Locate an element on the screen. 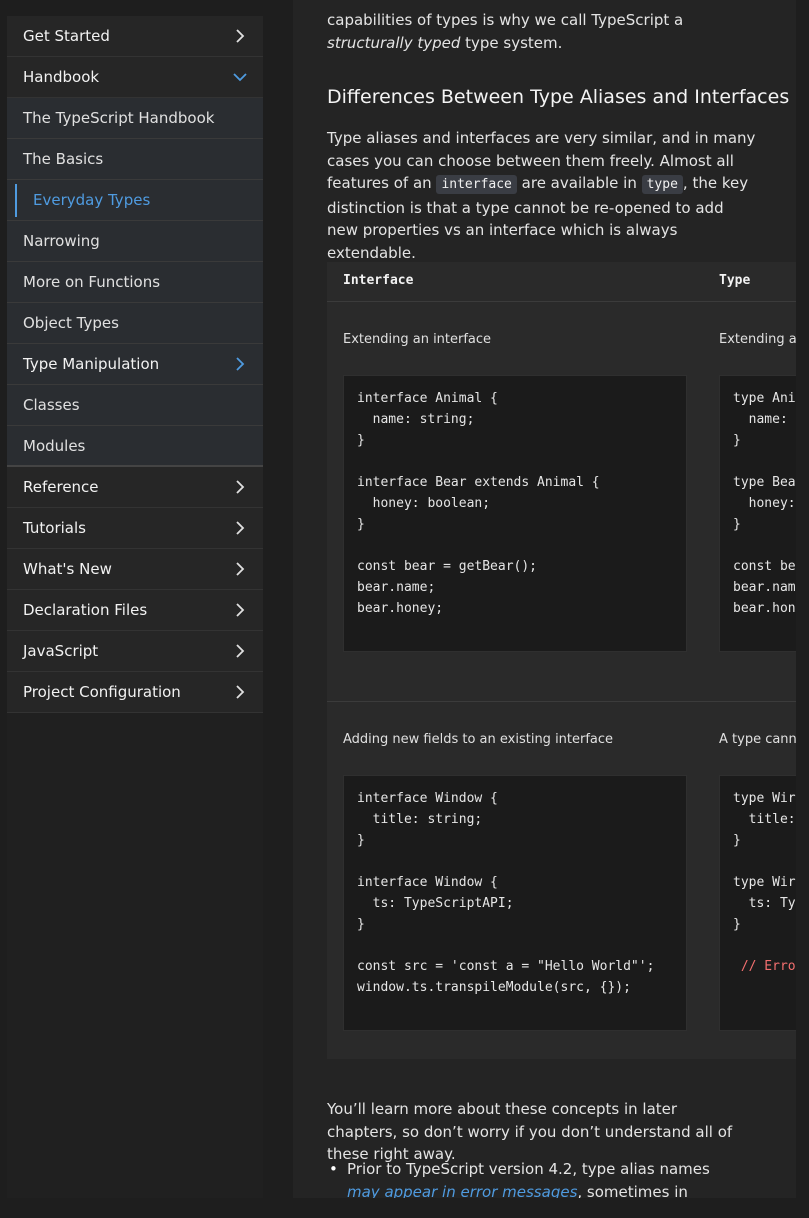 This screenshot has width=809, height=1218. sidebar-item-label: Tutorials is located at coordinates (54, 528).